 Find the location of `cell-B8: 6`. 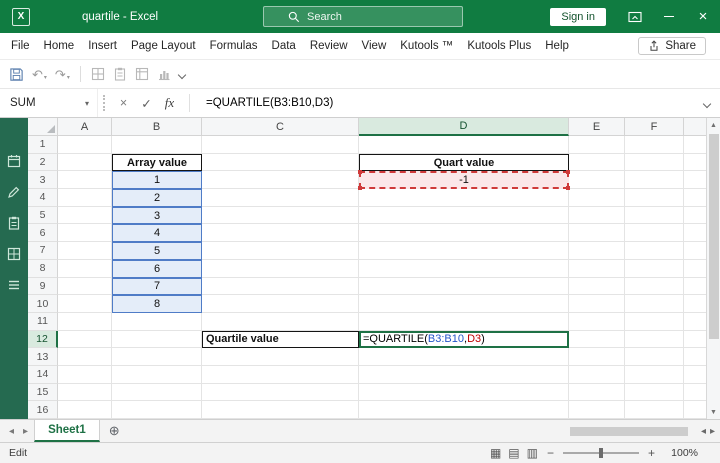

cell-B8: 6 is located at coordinates (157, 268).